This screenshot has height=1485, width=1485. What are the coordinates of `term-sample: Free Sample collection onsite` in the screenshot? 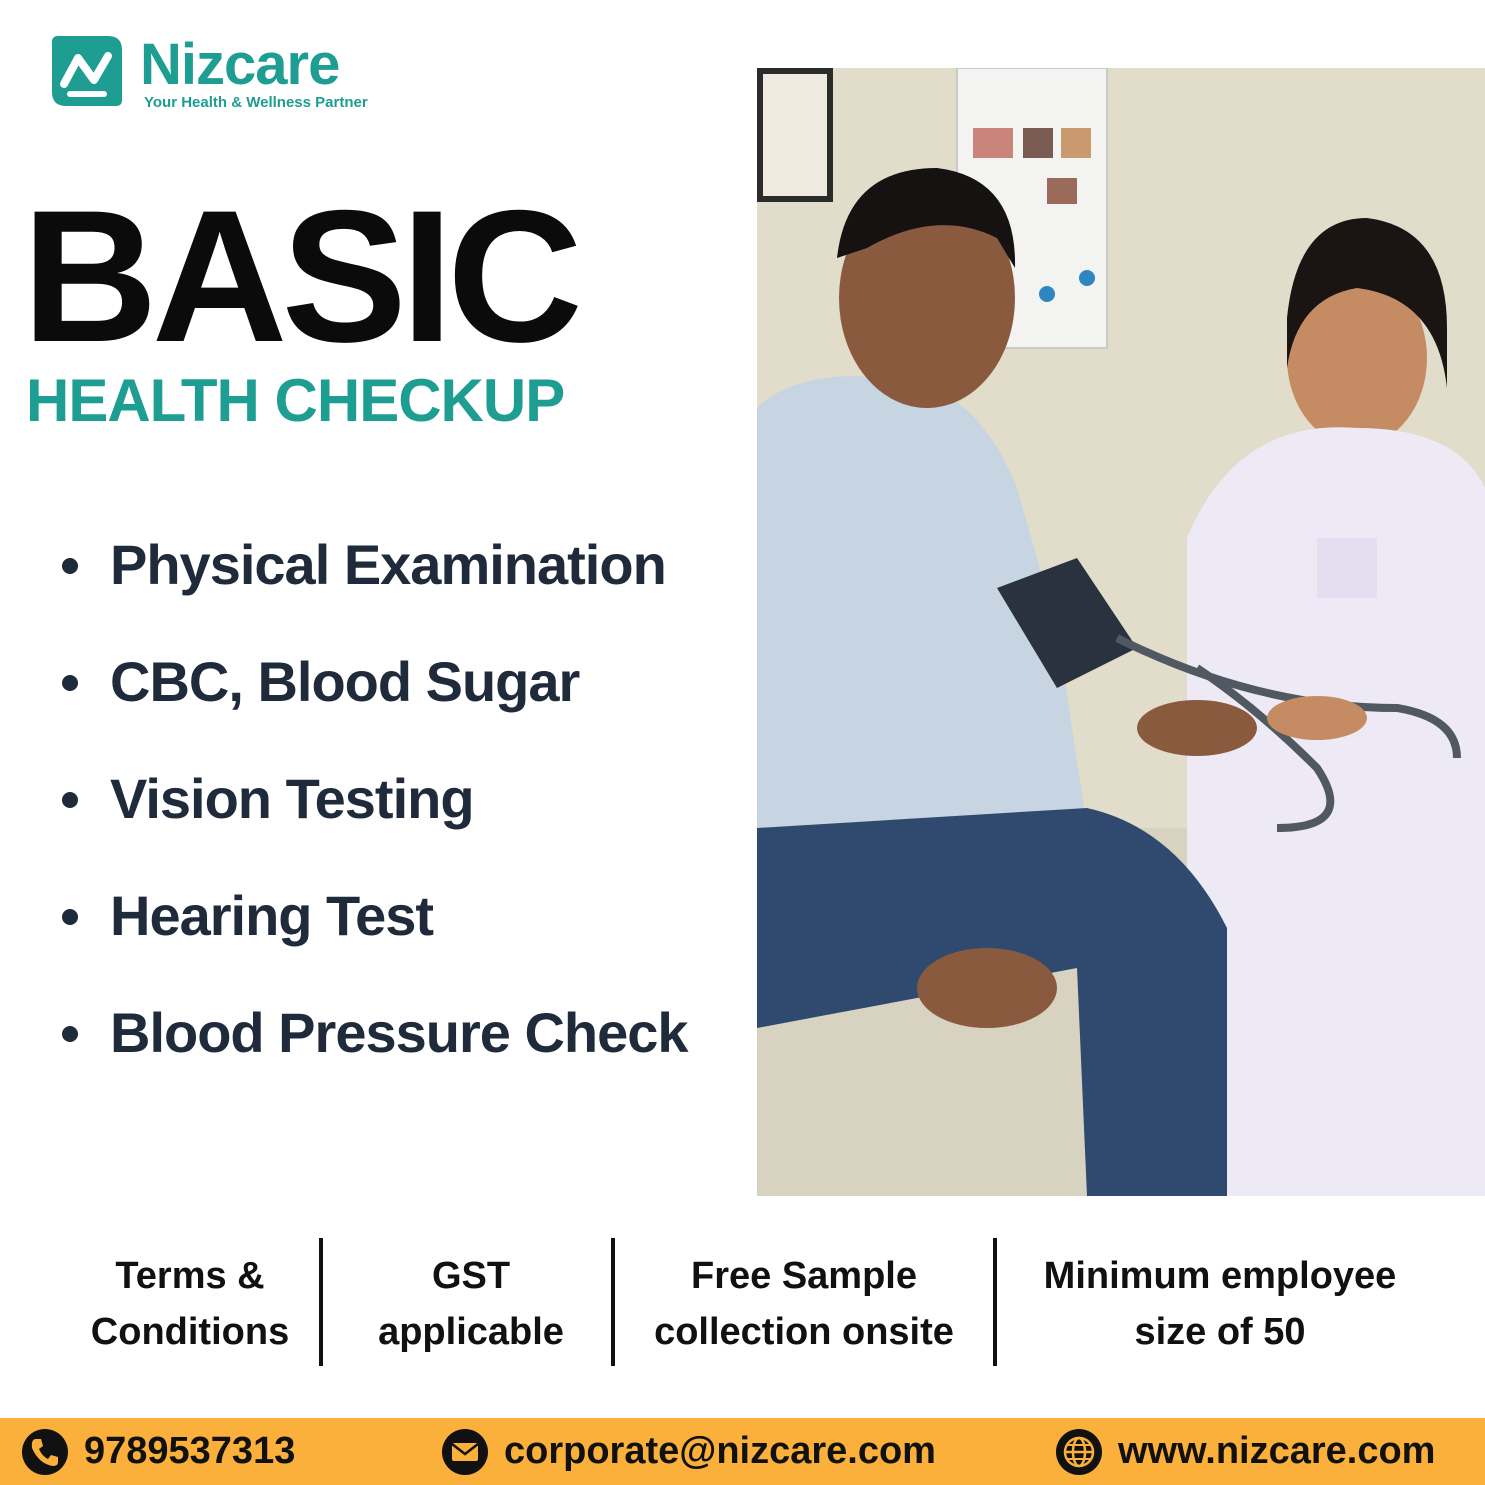 It's located at (804, 1304).